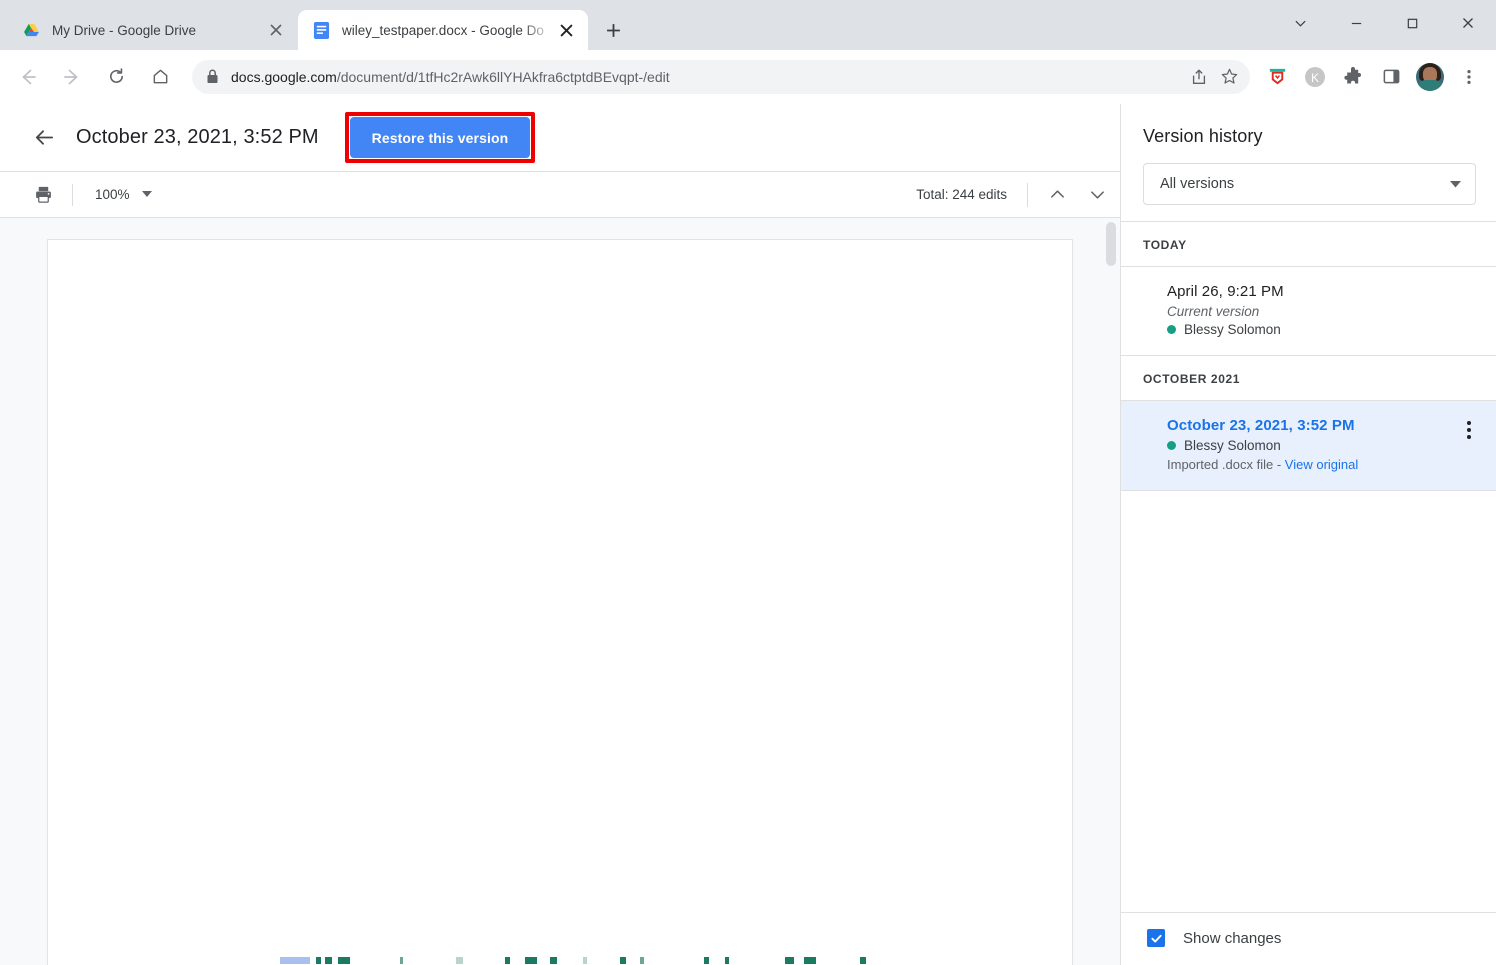 Image resolution: width=1496 pixels, height=965 pixels. I want to click on back-icon, so click(28, 77).